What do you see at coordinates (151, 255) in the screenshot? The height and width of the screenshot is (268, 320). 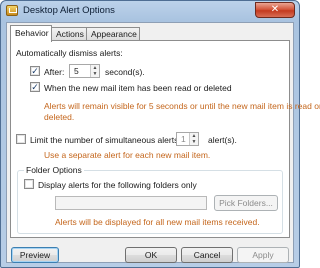 I see `ok-button: OK` at bounding box center [151, 255].